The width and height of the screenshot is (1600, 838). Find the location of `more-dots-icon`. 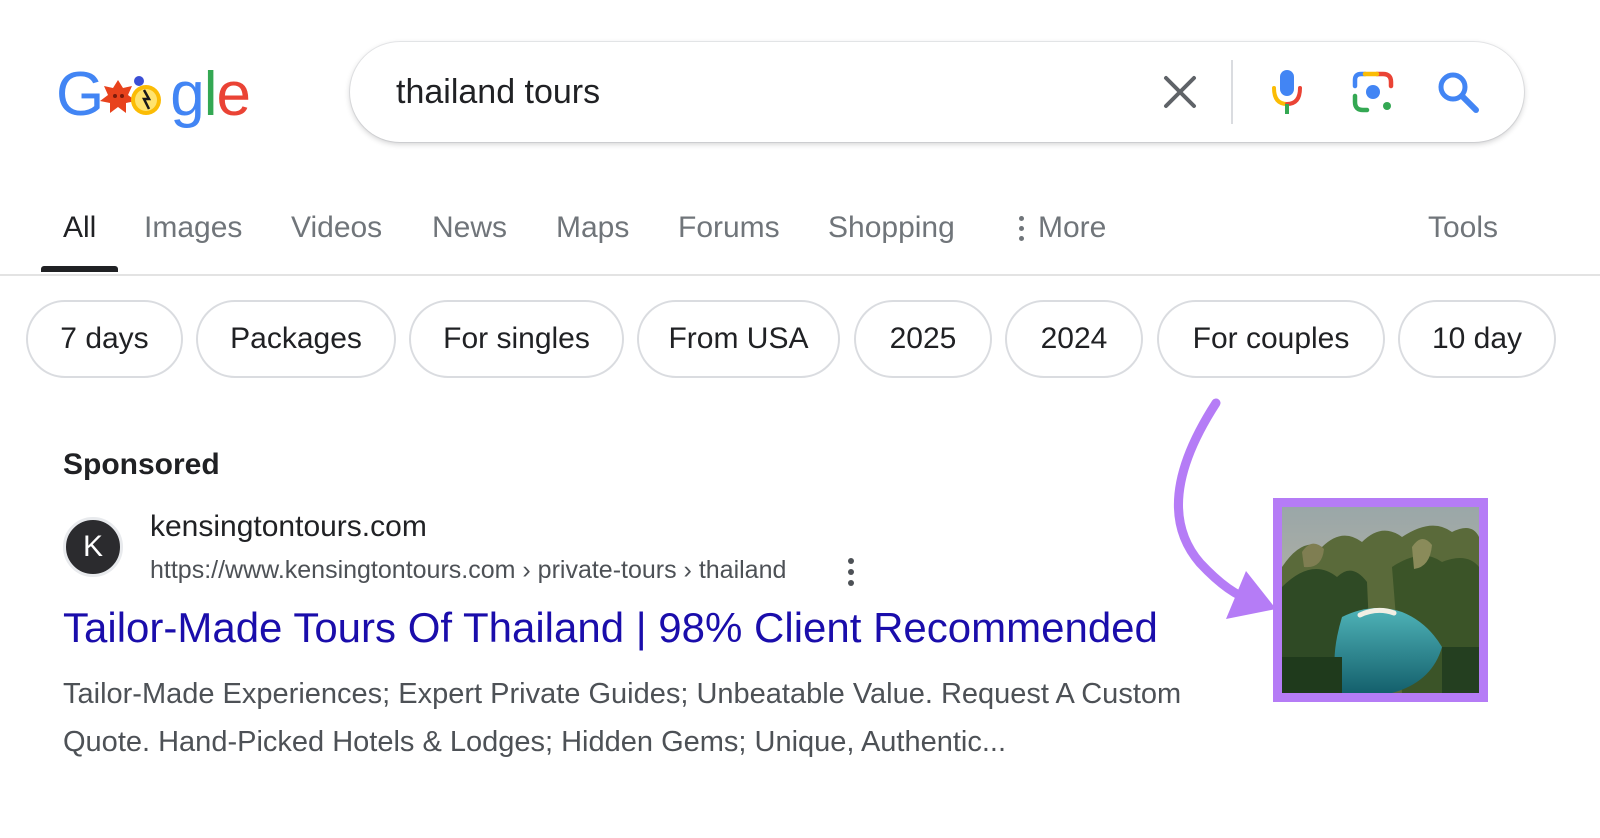

more-dots-icon is located at coordinates (1021, 228).